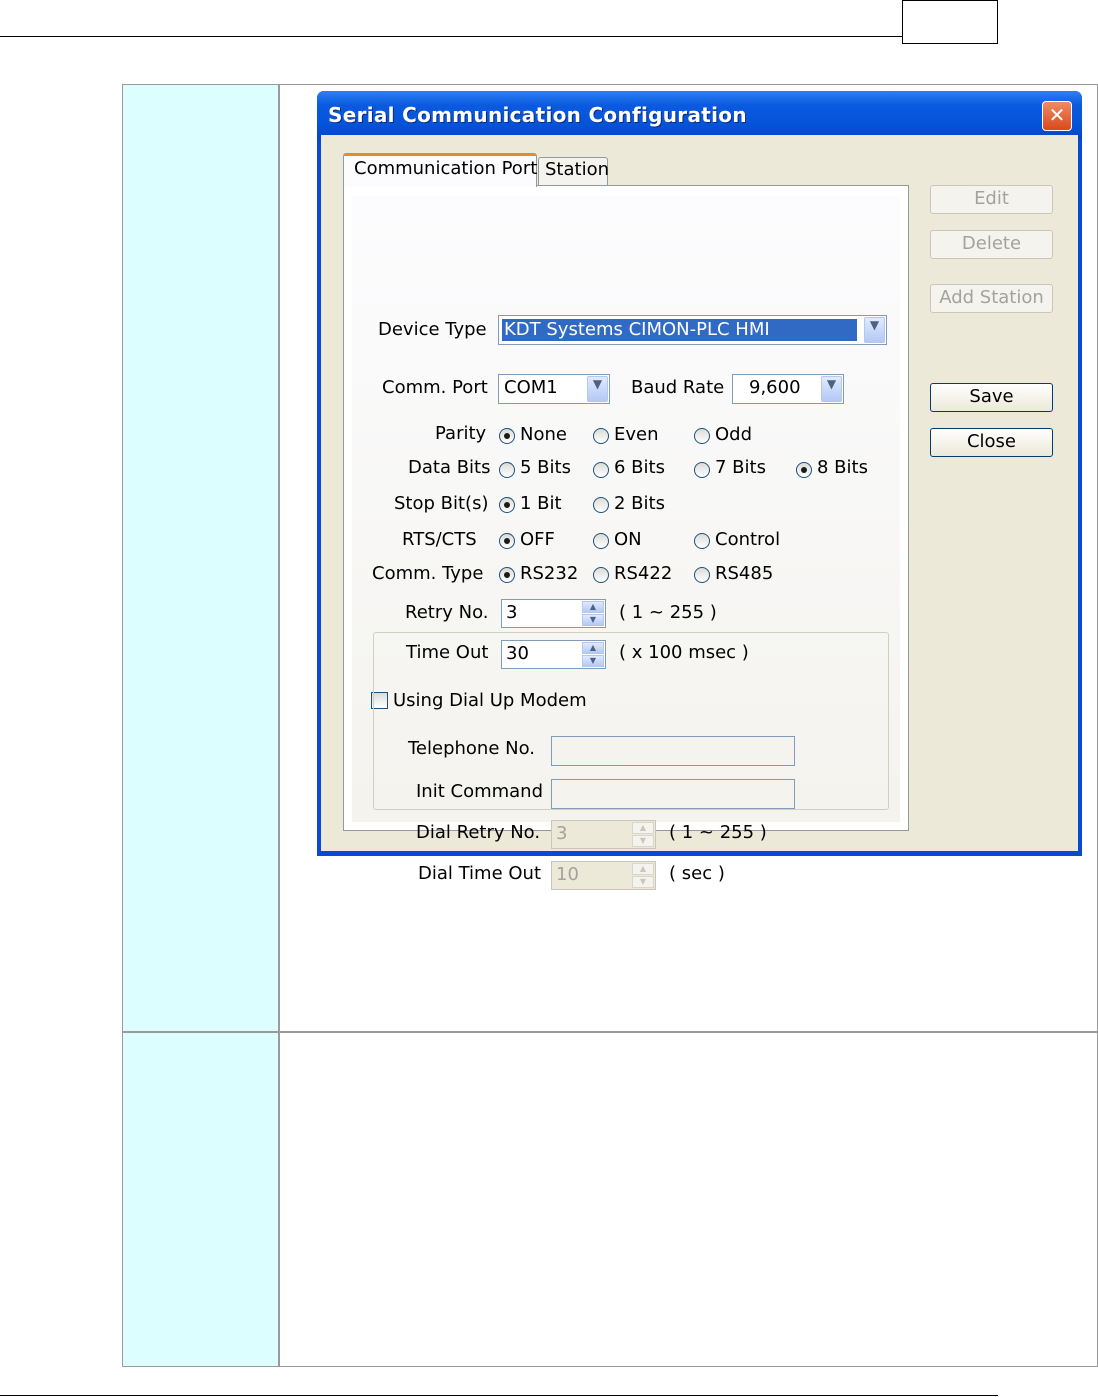 The height and width of the screenshot is (1397, 1098). I want to click on stop-bits-1-label: 1 Bit, so click(541, 503).